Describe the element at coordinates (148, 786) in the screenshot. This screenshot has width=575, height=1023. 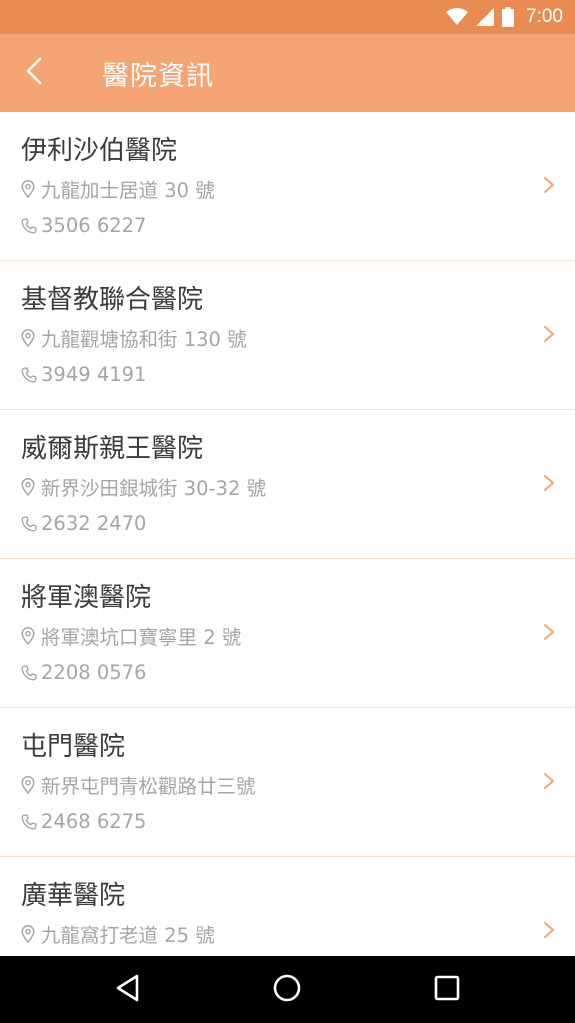
I see `hospital-address: 新界屯門青松觀路廿三號` at that location.